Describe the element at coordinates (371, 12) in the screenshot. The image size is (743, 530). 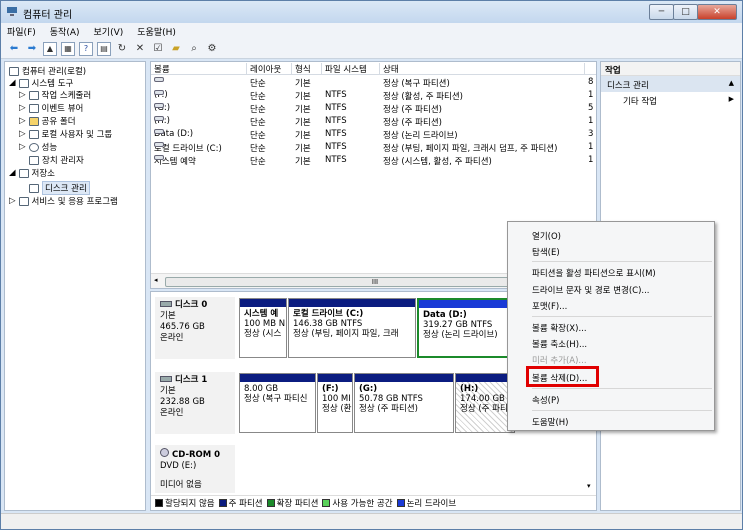
I see `title-bar: 컴퓨터 관리 ─ □ ✕` at that location.